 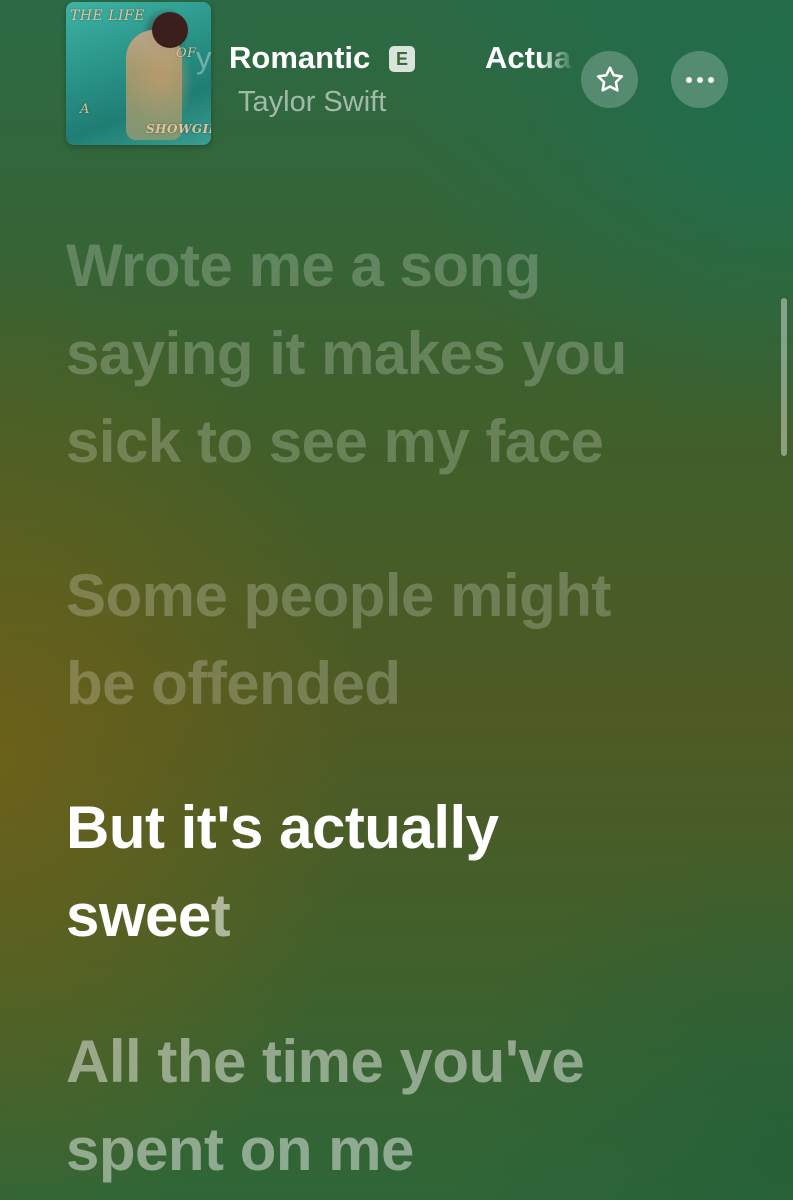 What do you see at coordinates (186, 53) in the screenshot?
I see `artwork-text-of: OF` at bounding box center [186, 53].